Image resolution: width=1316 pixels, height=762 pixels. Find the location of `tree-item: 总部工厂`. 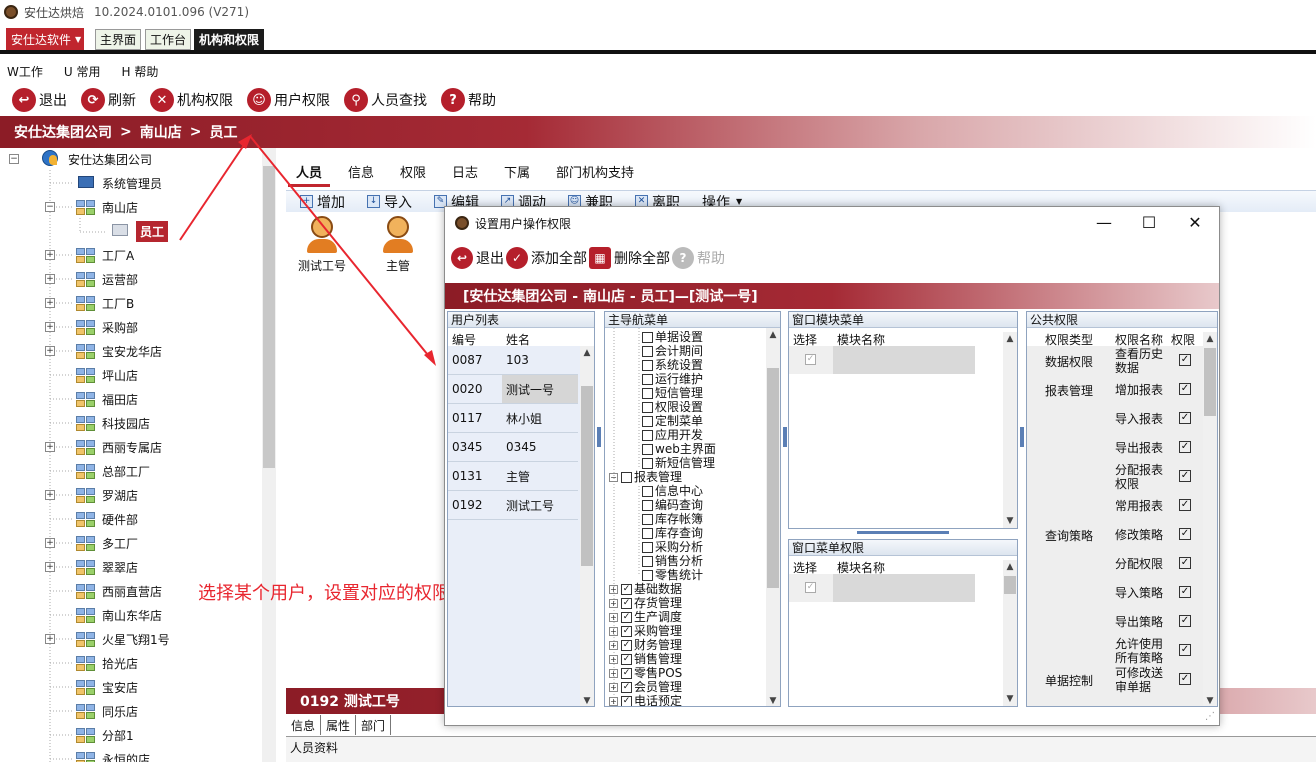

tree-item: 总部工厂 is located at coordinates (112, 471).